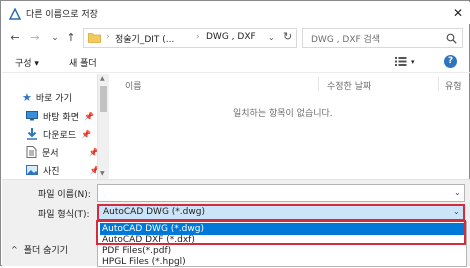 Image resolution: width=470 pixels, height=268 pixels. I want to click on navigation-pane: ★ 바로 가기 바탕 화면 📌 다운로드 📌 문서 📌 사진 📌, so click(56, 126).